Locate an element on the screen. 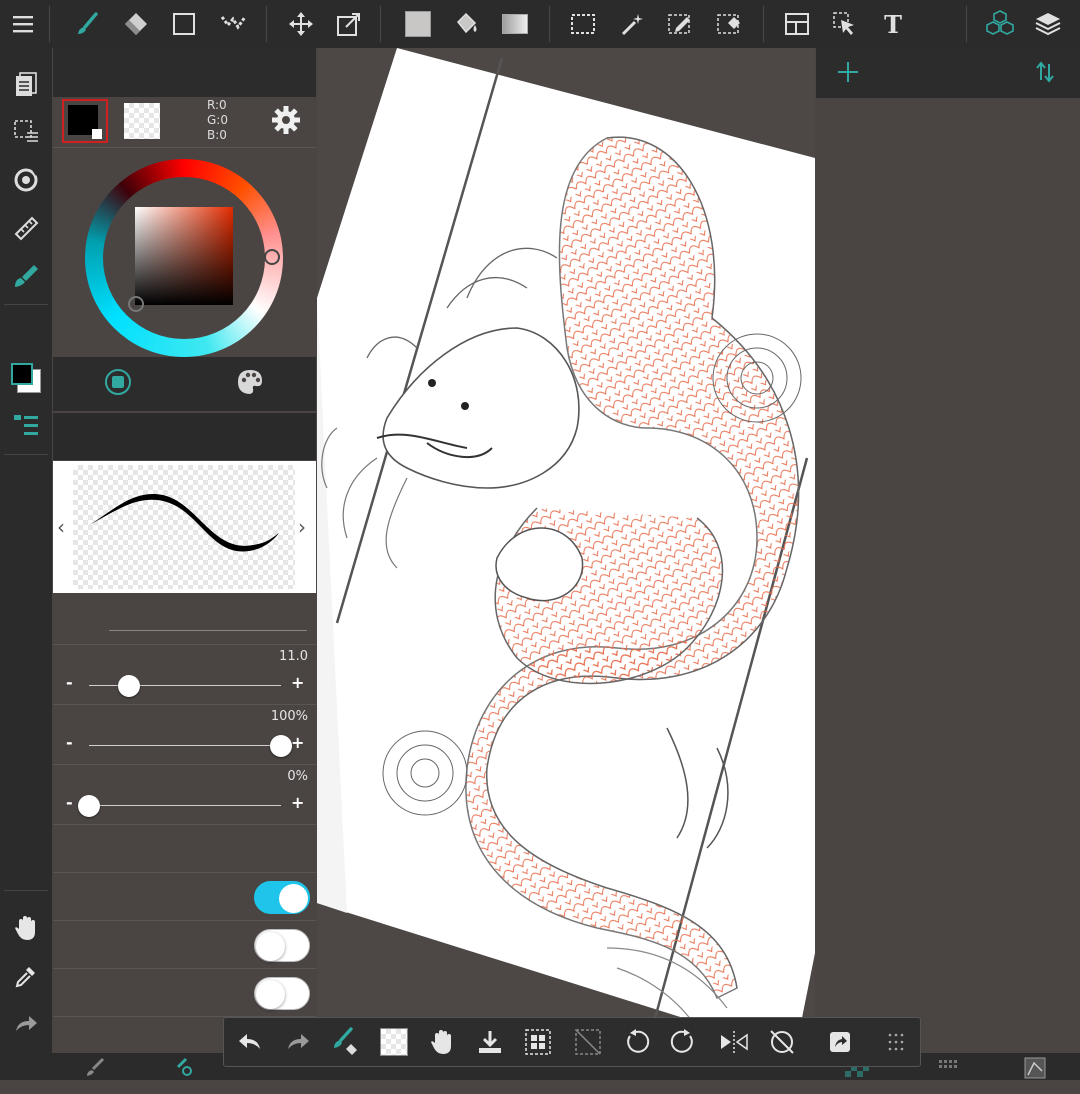 This screenshot has height=1094, width=1080. brush-name-row is located at coordinates (184, 436).